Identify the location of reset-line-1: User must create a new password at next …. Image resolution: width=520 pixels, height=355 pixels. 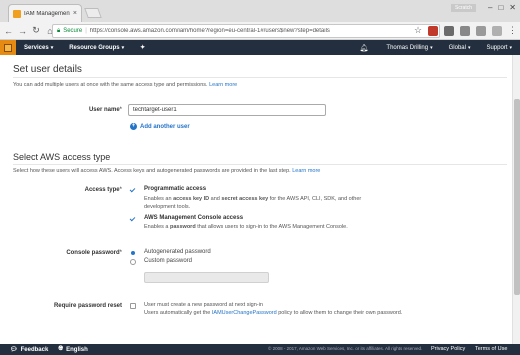
(203, 305).